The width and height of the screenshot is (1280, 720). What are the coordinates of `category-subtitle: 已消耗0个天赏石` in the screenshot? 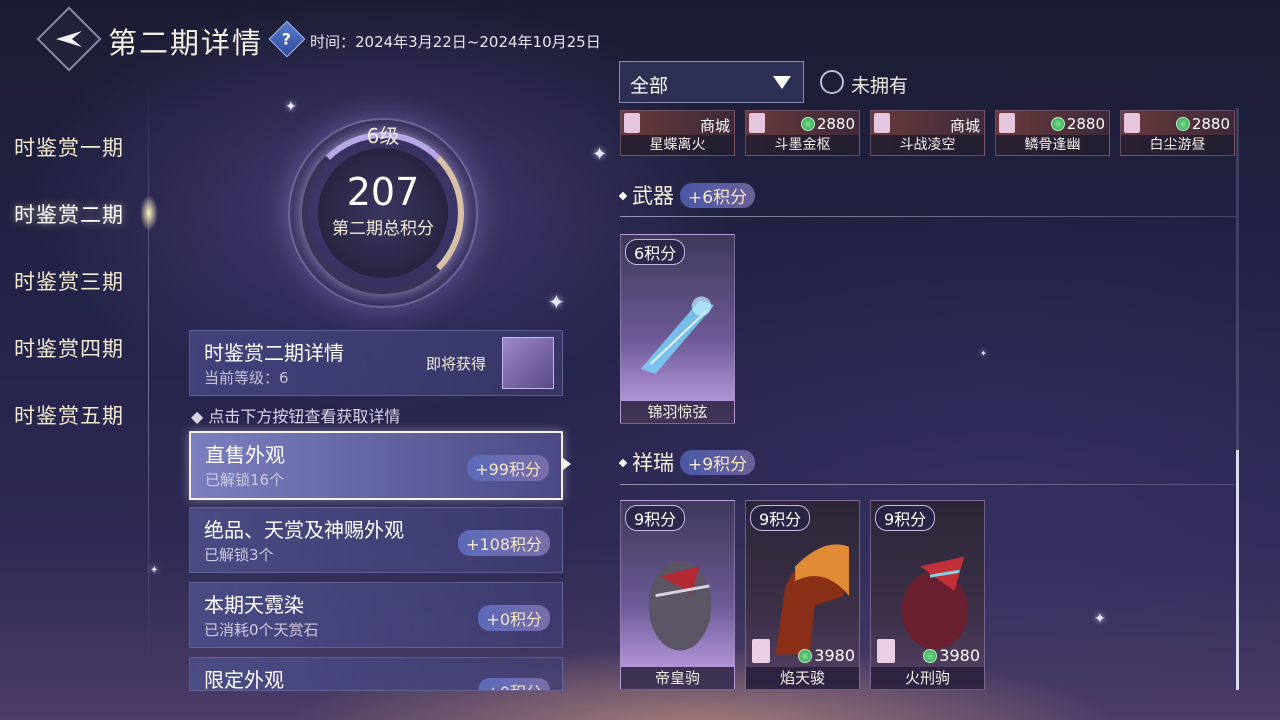 It's located at (261, 630).